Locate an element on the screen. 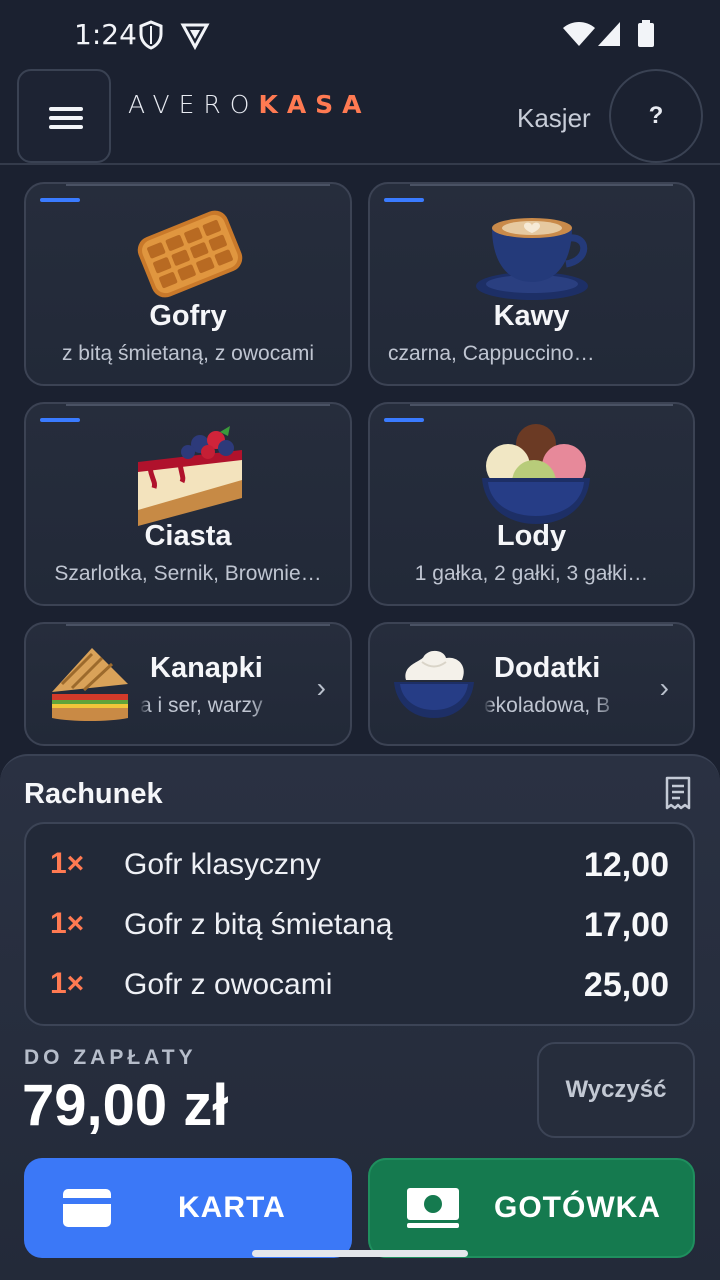  item-price: 12,00 is located at coordinates (626, 865).